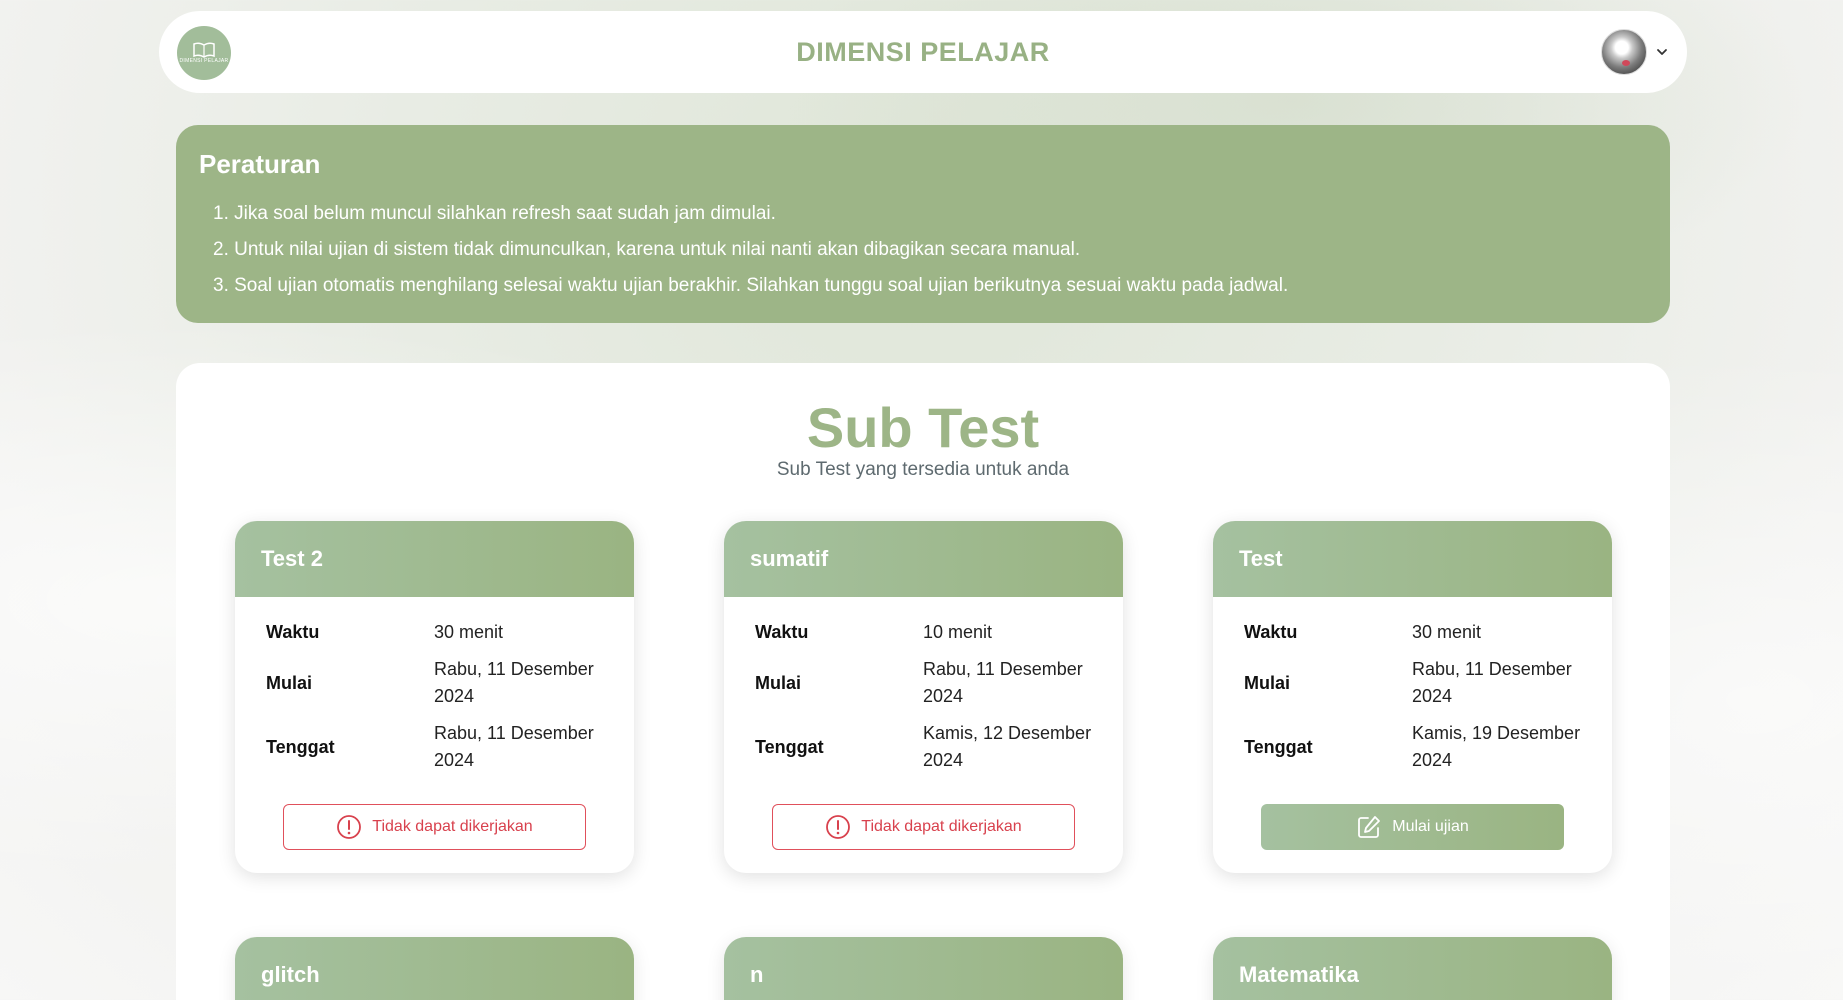 The width and height of the screenshot is (1843, 1000). I want to click on time-value: 10 menit, so click(958, 632).